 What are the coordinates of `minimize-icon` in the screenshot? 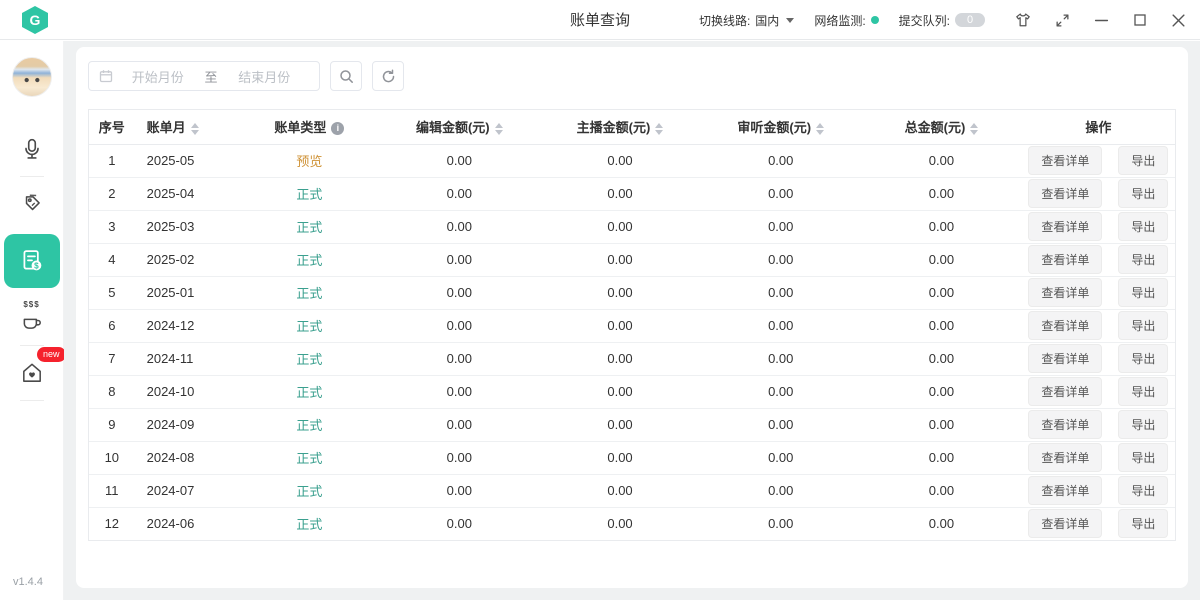 It's located at (1101, 20).